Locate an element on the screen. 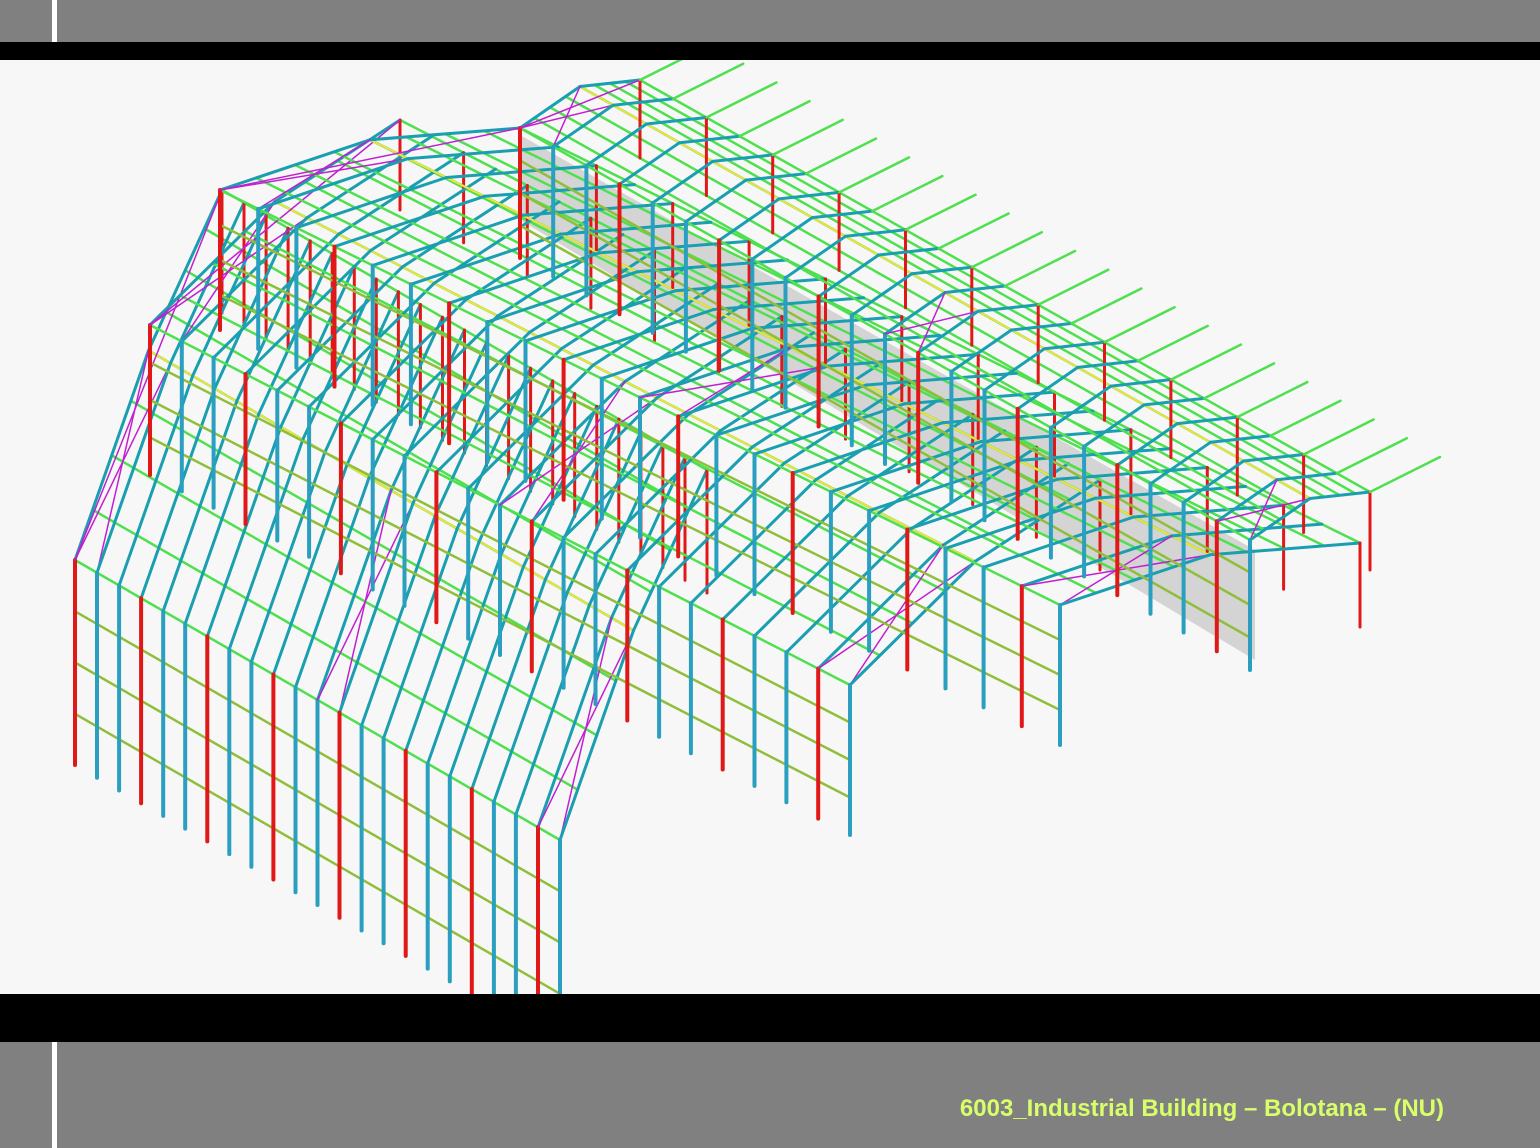 This screenshot has height=1148, width=1540. bottom-black-bar is located at coordinates (770, 1018).